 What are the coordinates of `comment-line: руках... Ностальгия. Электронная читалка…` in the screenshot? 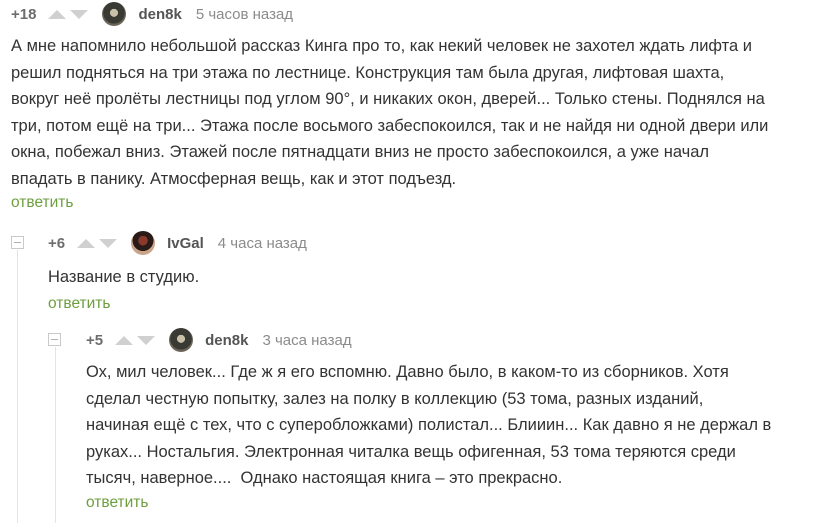 It's located at (411, 451).